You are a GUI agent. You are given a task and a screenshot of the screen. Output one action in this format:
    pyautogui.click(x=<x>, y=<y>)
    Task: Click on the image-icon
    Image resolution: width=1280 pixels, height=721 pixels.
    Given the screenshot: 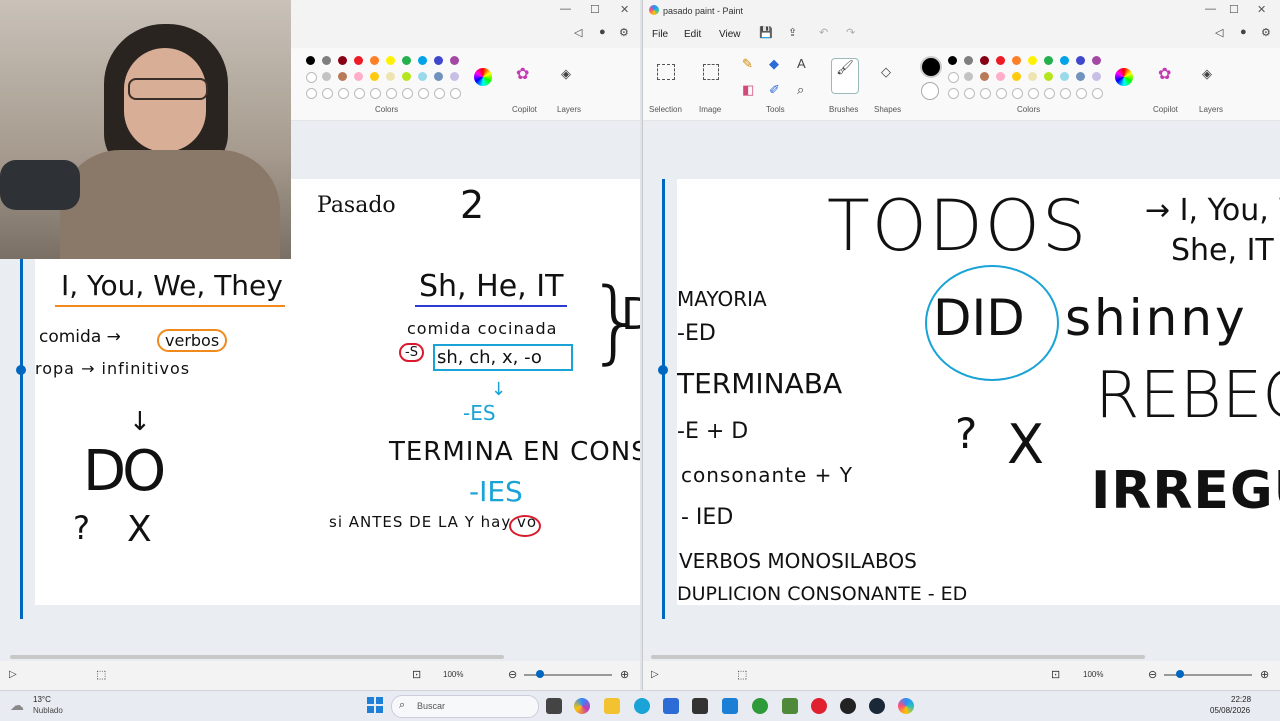 What is the action you would take?
    pyautogui.click(x=711, y=72)
    